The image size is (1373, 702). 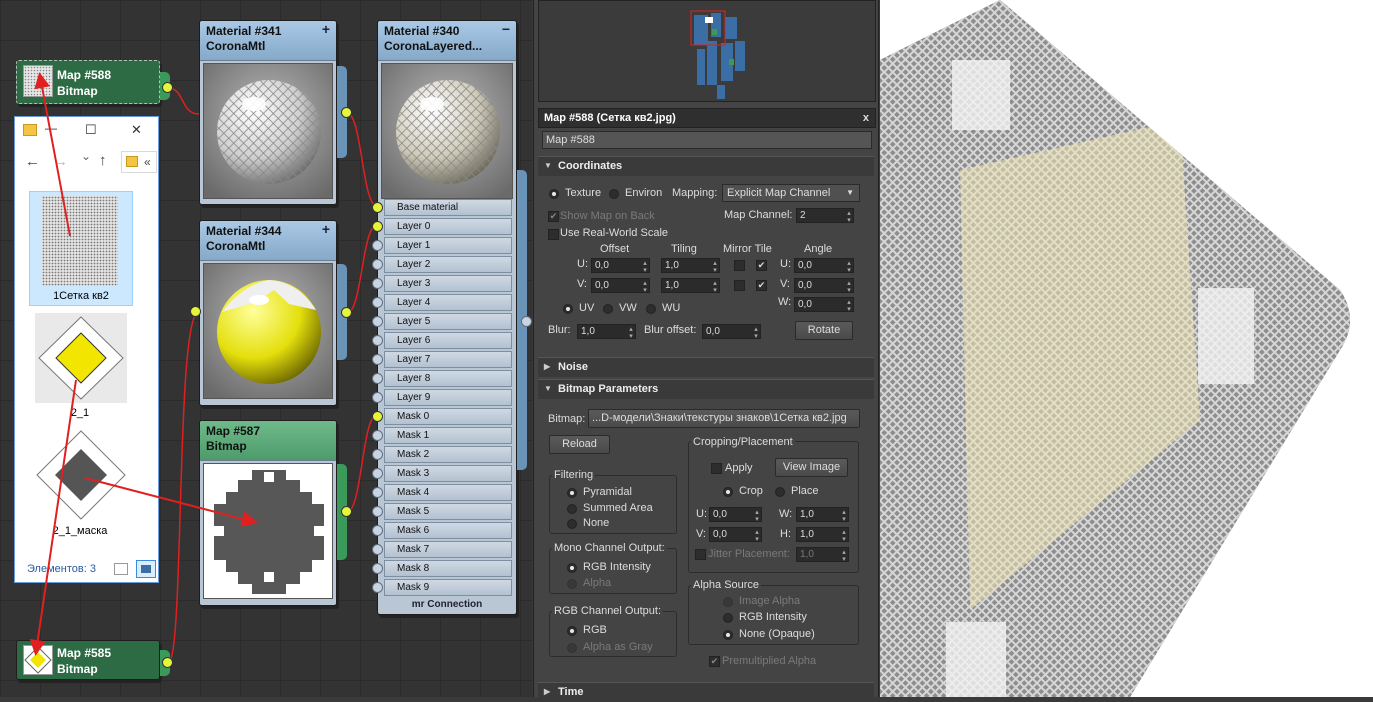 What do you see at coordinates (707, 140) in the screenshot?
I see `map-name-input: Map #588` at bounding box center [707, 140].